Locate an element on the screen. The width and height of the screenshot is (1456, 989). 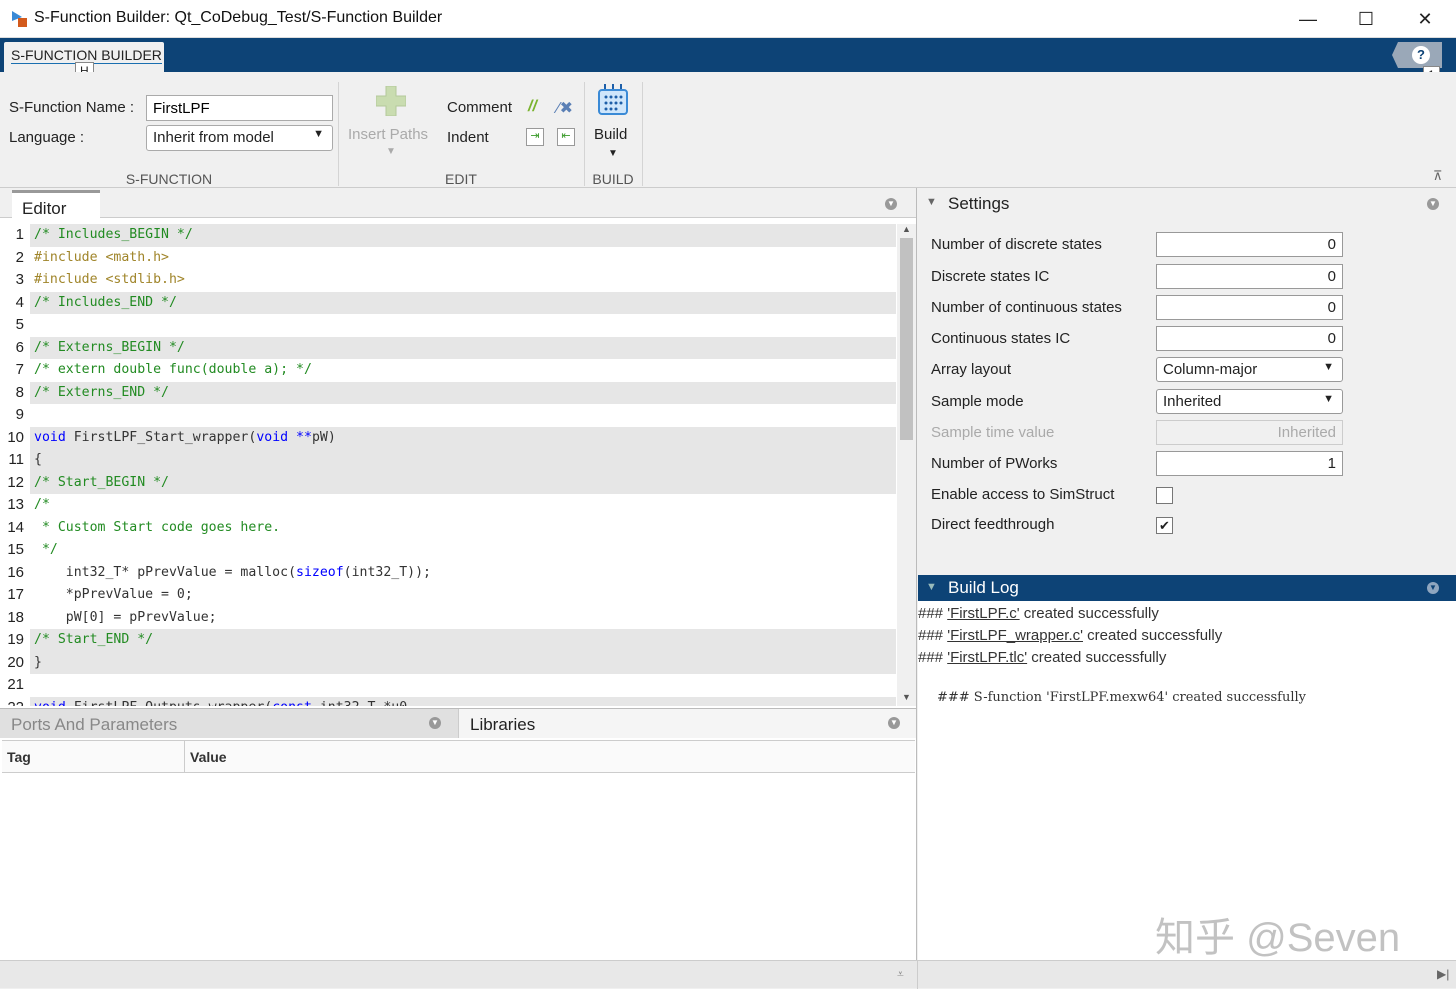
code-line: 17 *pPrevValue = 0; is located at coordinates (448, 595).